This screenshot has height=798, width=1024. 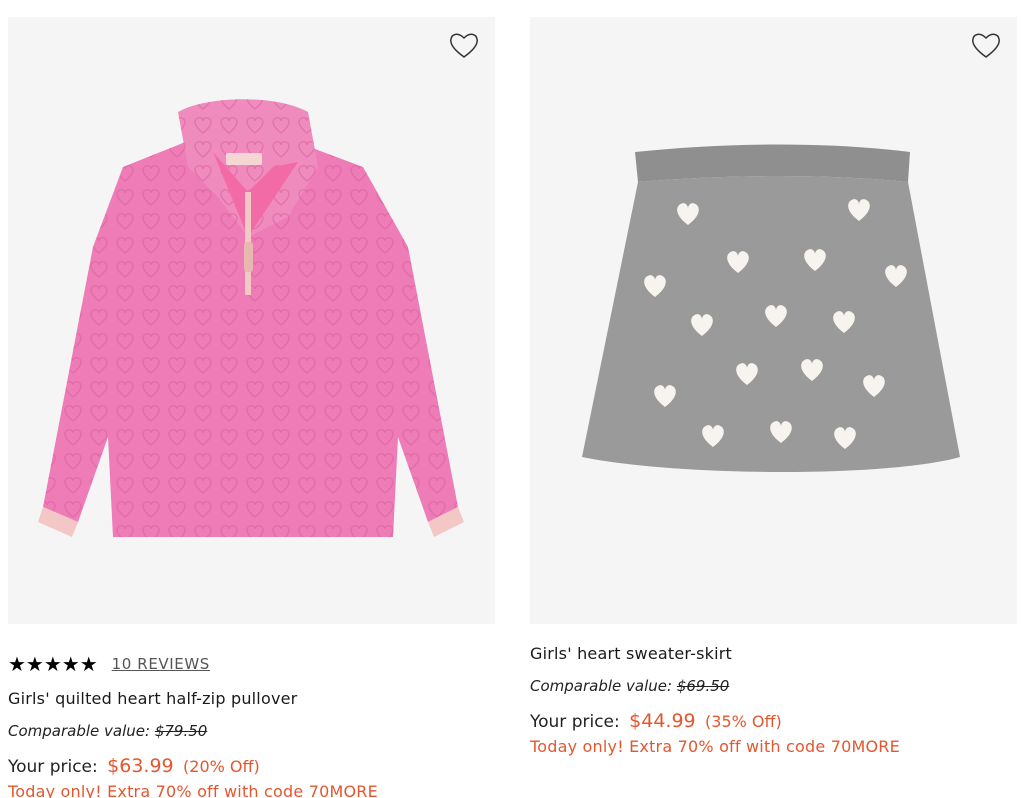 I want to click on product-name: Girls' quilted heart half-zip pullover, so click(x=251, y=699).